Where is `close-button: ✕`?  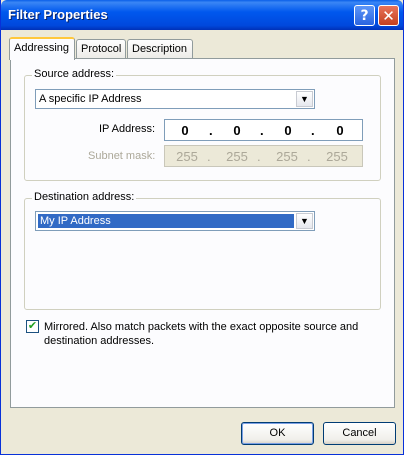
close-button: ✕ is located at coordinates (388, 15).